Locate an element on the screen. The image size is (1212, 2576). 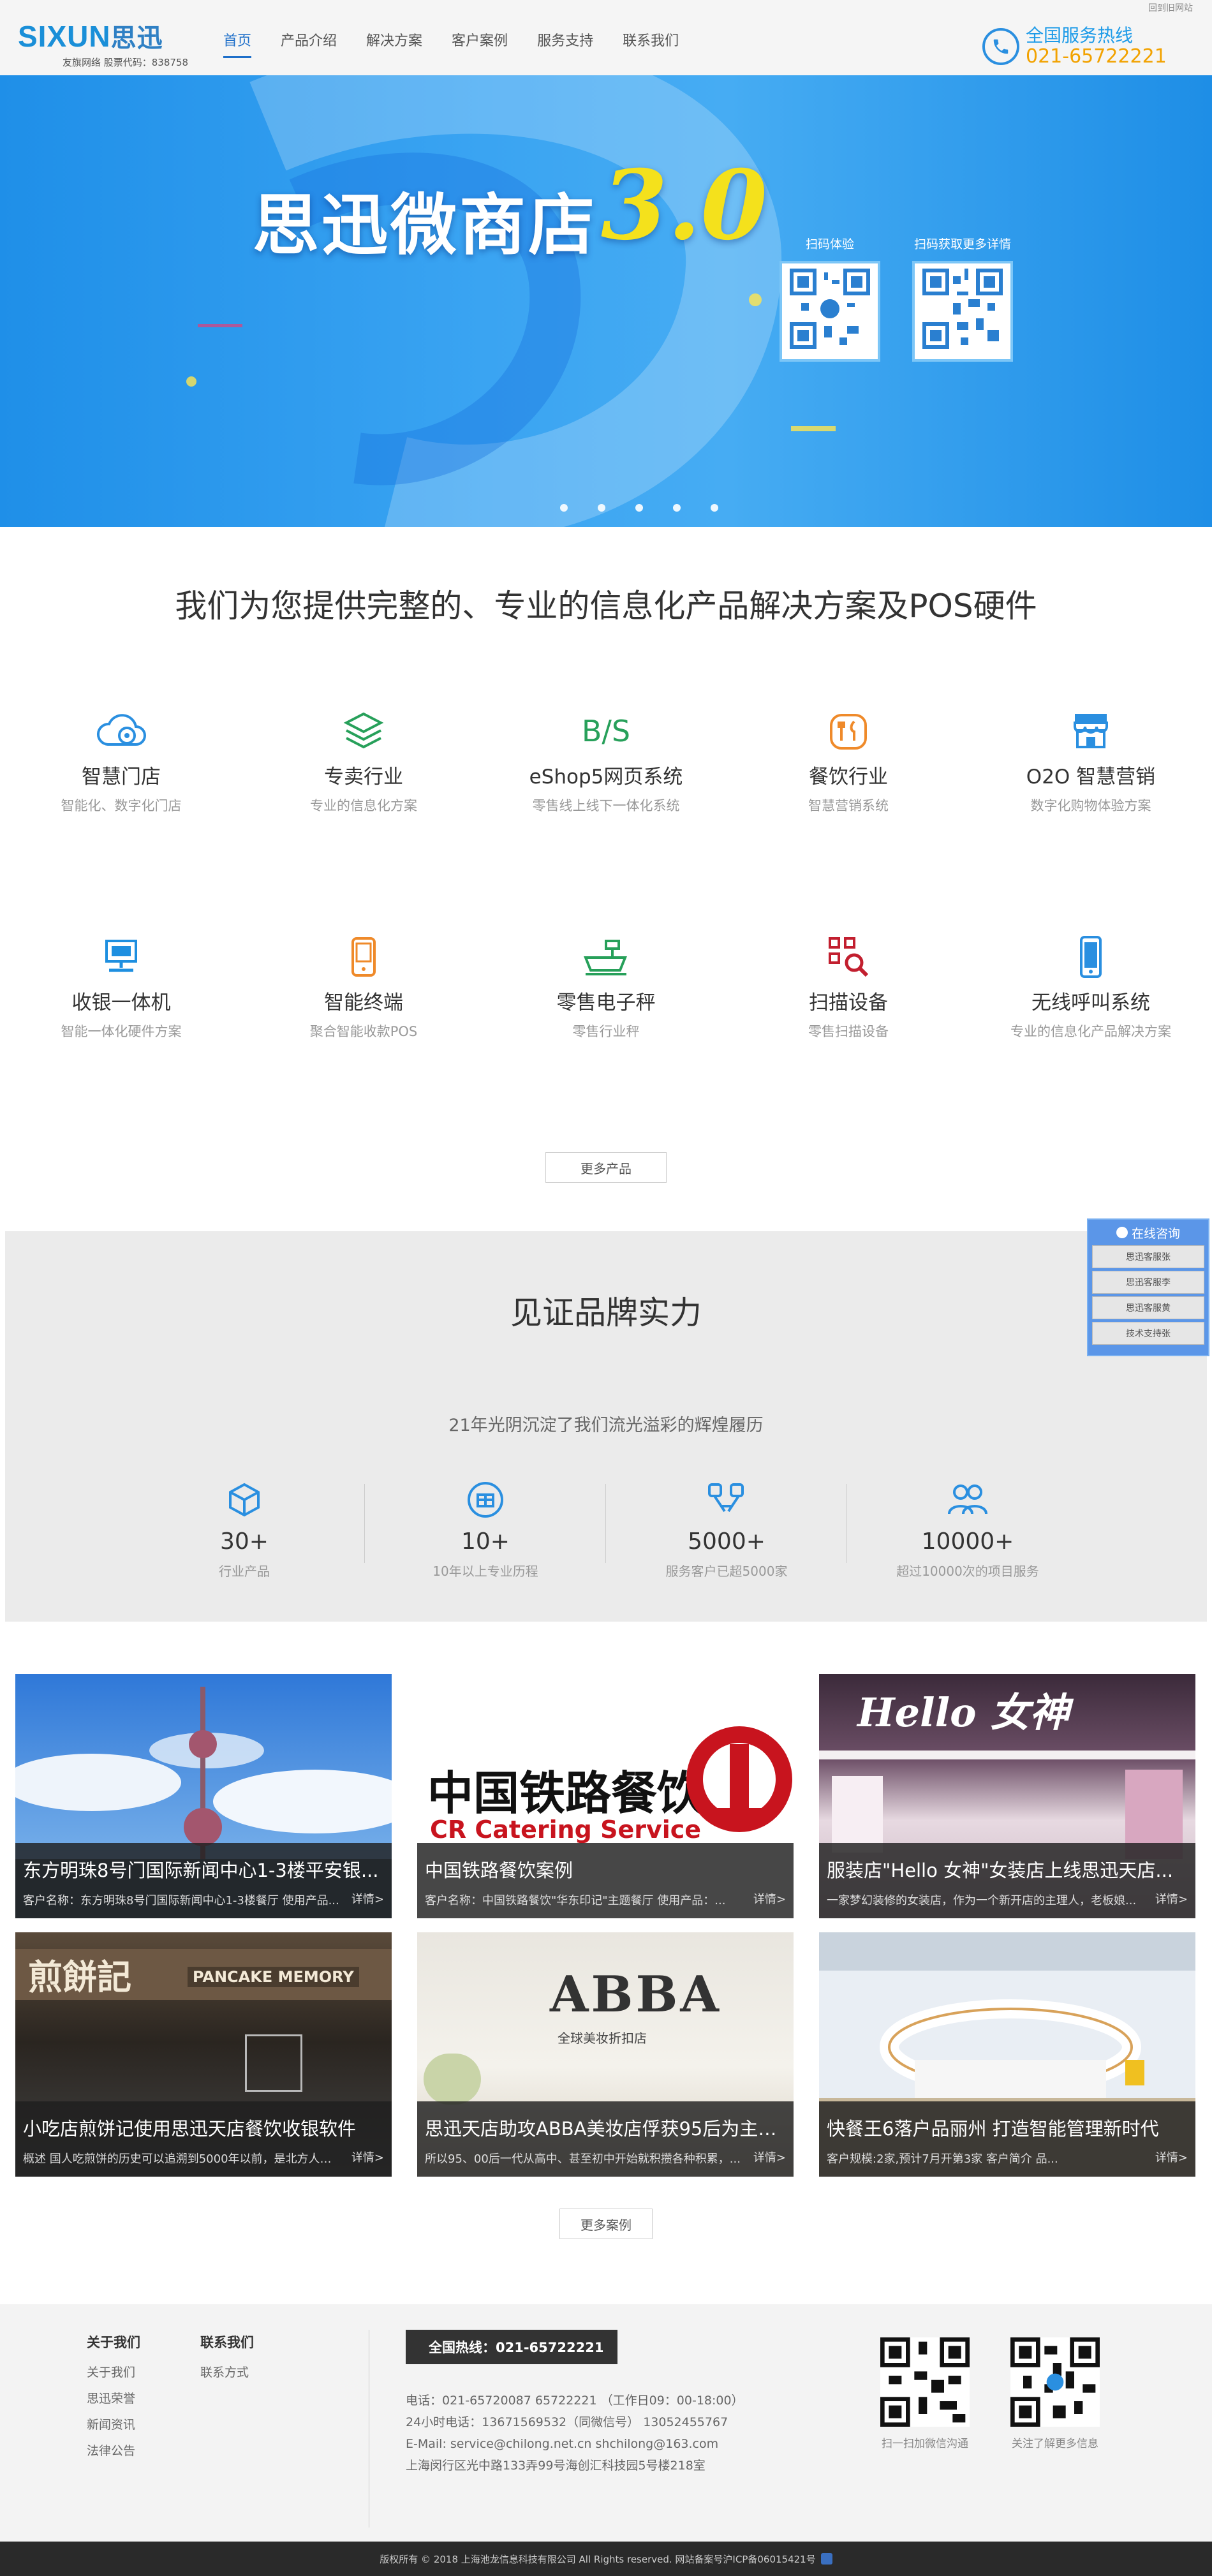
hotline: 全国服务热线 021-65722221 is located at coordinates (1074, 47).